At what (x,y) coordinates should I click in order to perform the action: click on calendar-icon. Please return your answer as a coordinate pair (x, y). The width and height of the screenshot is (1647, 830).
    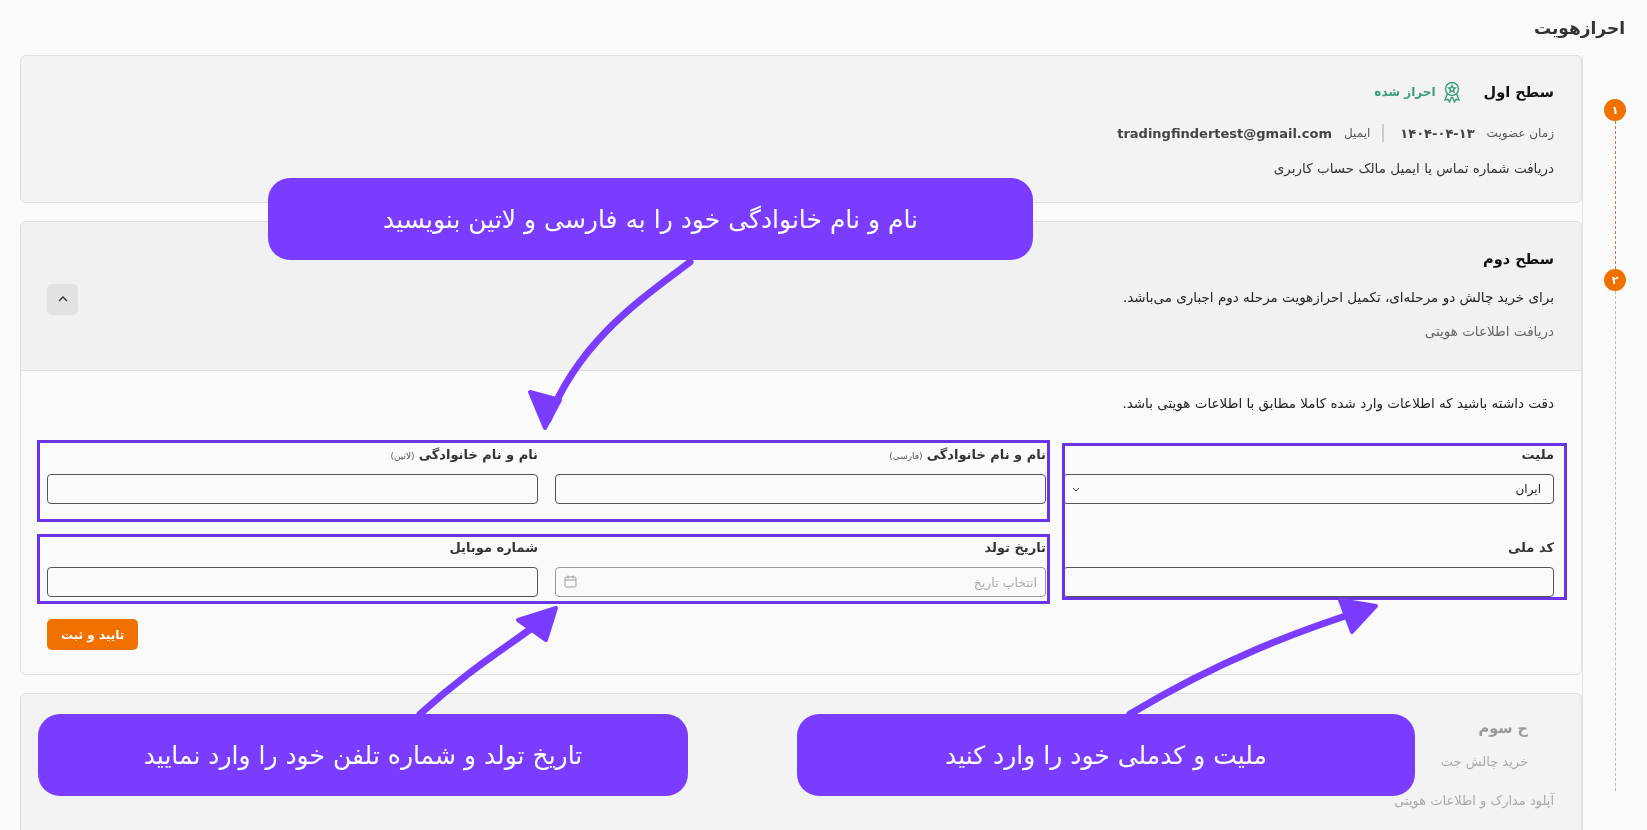
    Looking at the image, I should click on (570, 581).